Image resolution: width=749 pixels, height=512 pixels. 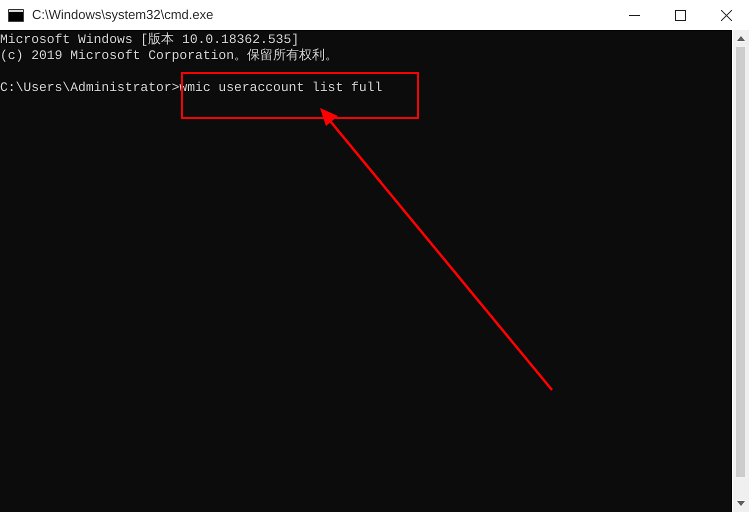 I want to click on maximize-icon, so click(x=680, y=15).